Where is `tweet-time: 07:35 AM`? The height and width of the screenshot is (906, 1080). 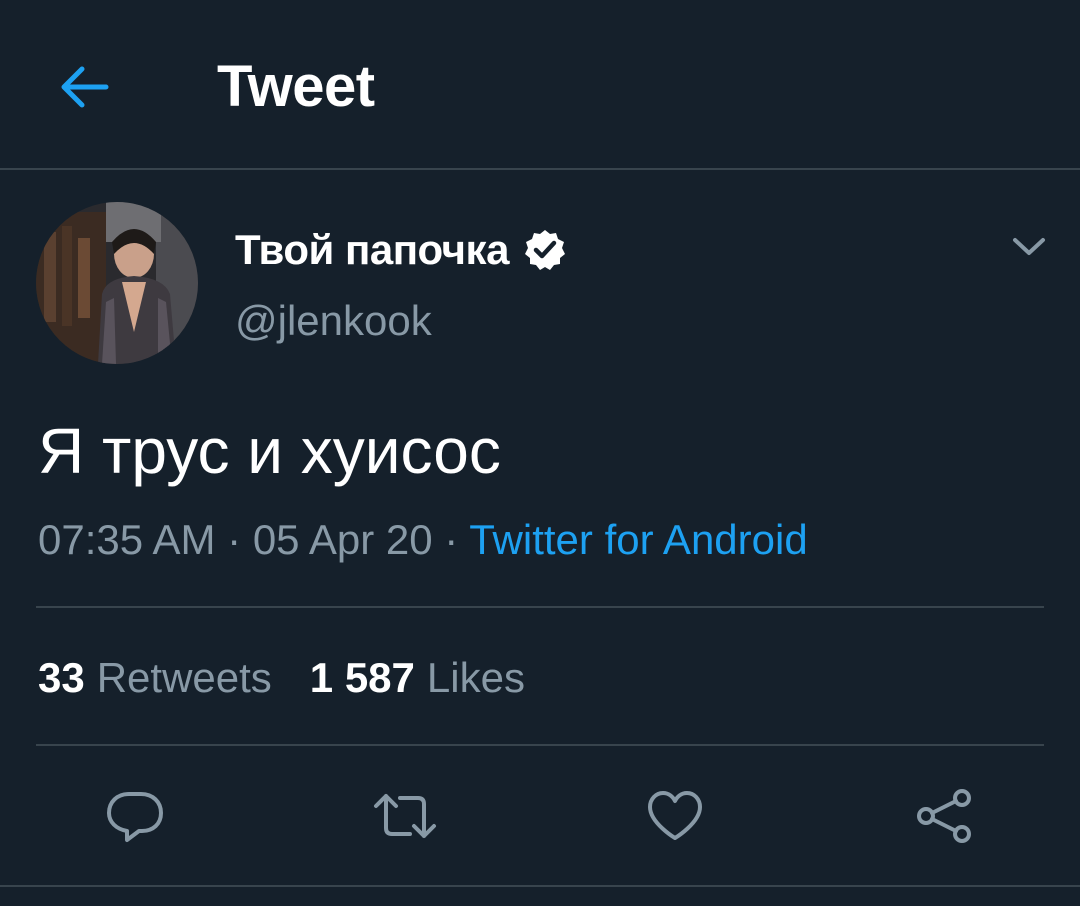 tweet-time: 07:35 AM is located at coordinates (127, 539).